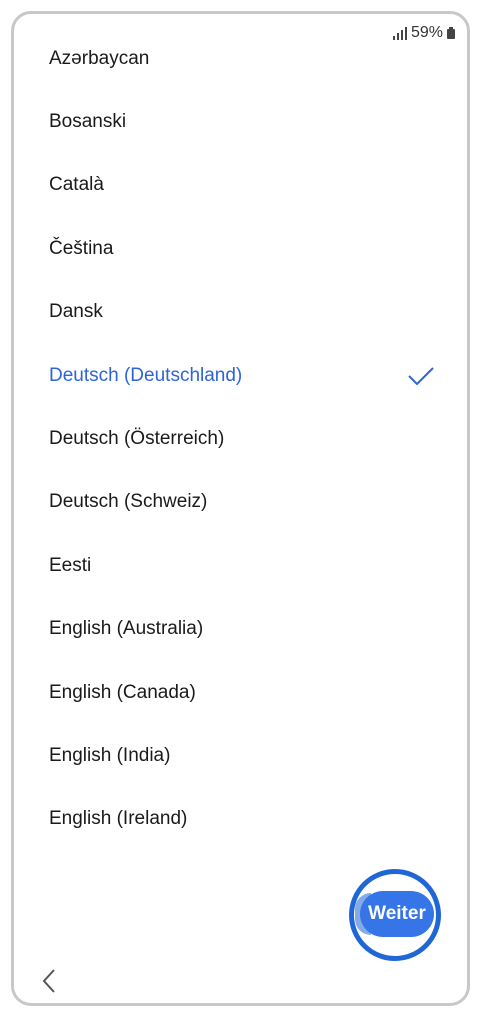 Image resolution: width=486 pixels, height=1020 pixels. I want to click on language-label: Azərbaycan, so click(99, 58).